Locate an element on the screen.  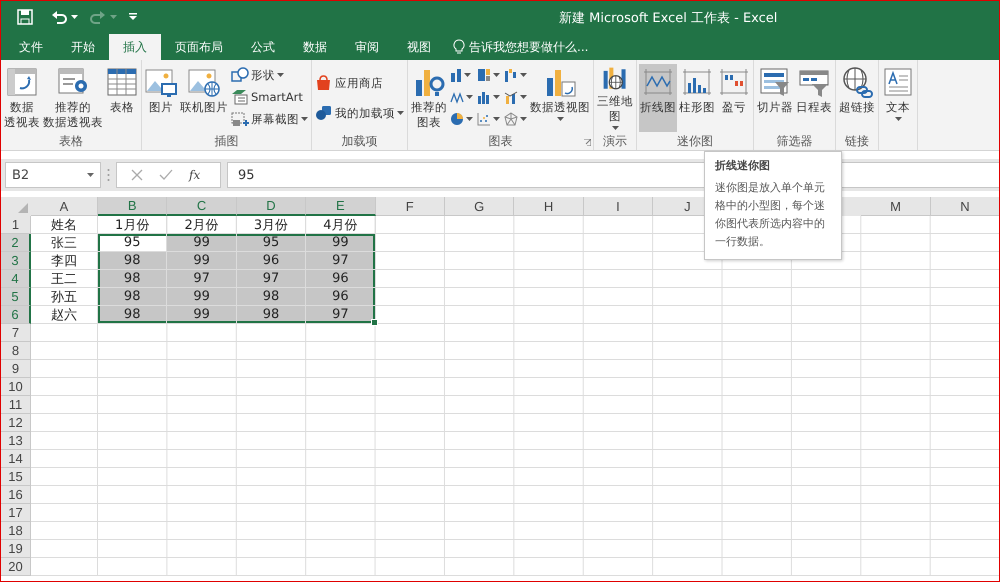
window-title: 新建 Microsoft Excel 工作表 - Excel is located at coordinates (668, 18).